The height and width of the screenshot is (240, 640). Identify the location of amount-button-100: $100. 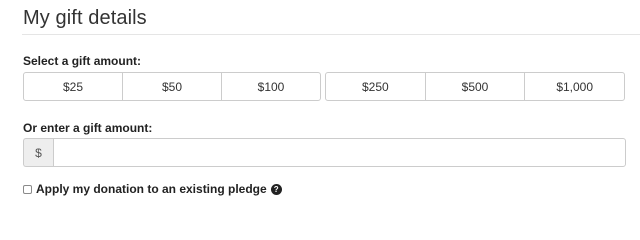
(271, 86).